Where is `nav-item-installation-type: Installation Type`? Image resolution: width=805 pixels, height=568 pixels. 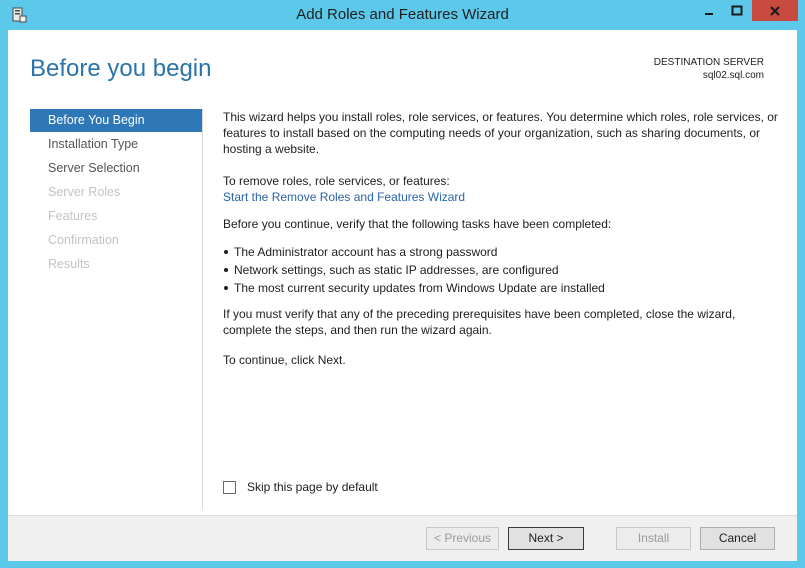
nav-item-installation-type: Installation Type is located at coordinates (116, 144).